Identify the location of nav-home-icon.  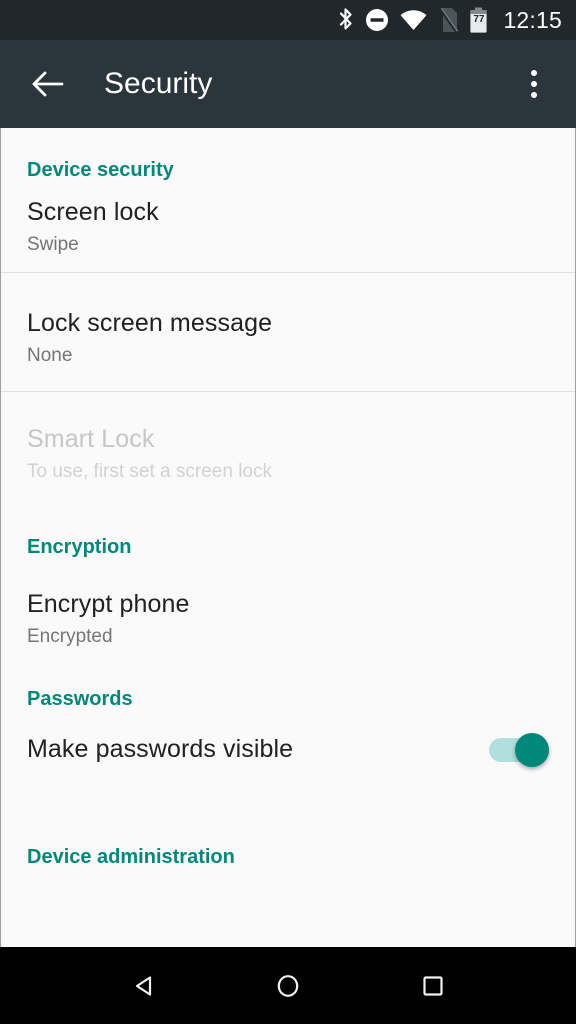
(288, 986).